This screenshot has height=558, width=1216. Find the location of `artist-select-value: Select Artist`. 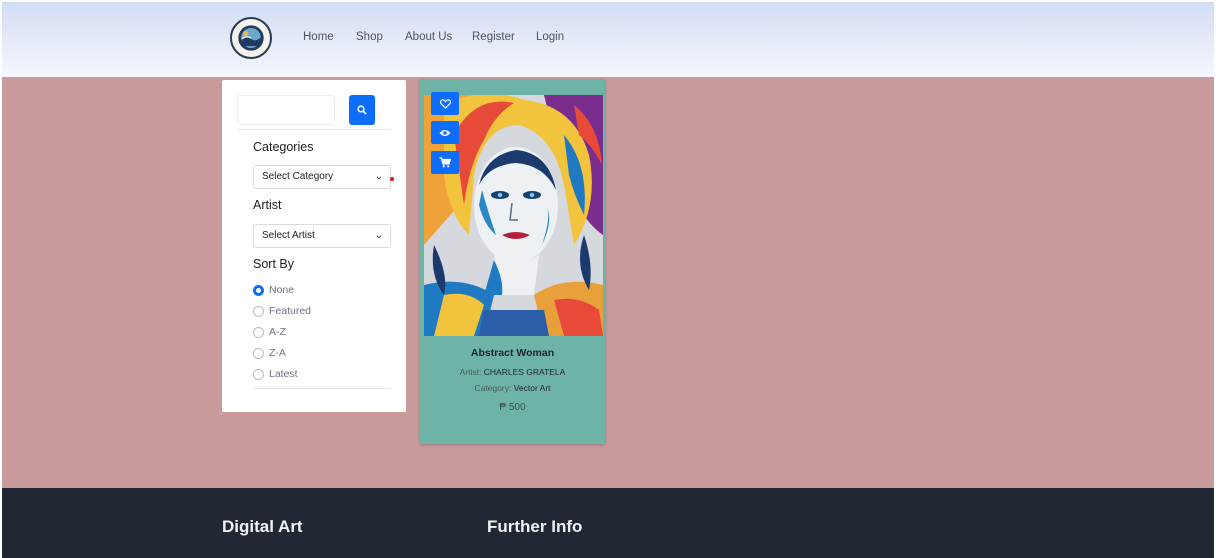

artist-select-value: Select Artist is located at coordinates (288, 235).